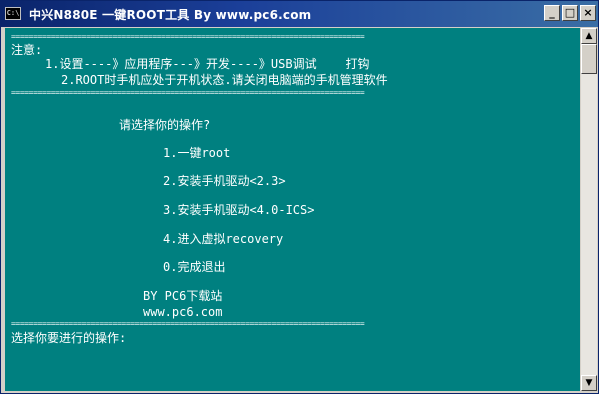 This screenshot has width=599, height=394. I want to click on scroll-down-arrow-icon: ▼, so click(589, 383).